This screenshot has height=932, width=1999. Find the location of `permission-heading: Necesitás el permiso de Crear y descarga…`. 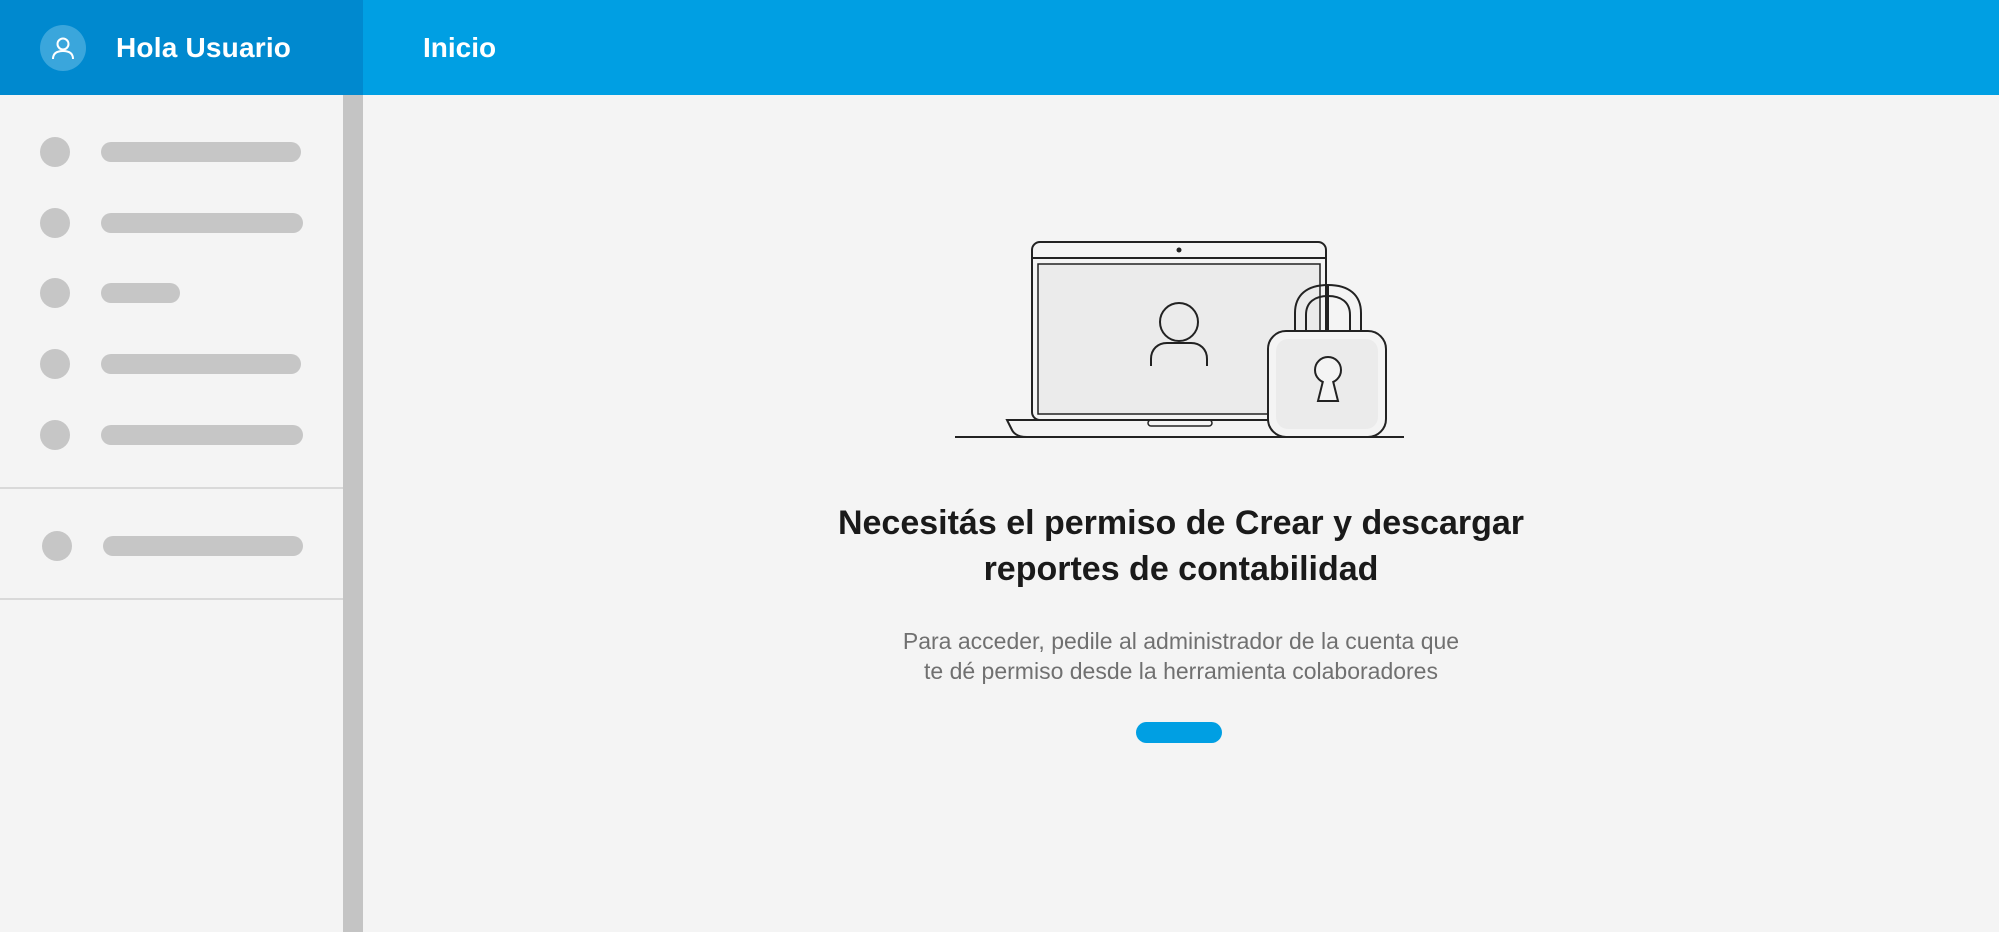

permission-heading: Necesitás el permiso de Crear y descarga… is located at coordinates (1181, 546).